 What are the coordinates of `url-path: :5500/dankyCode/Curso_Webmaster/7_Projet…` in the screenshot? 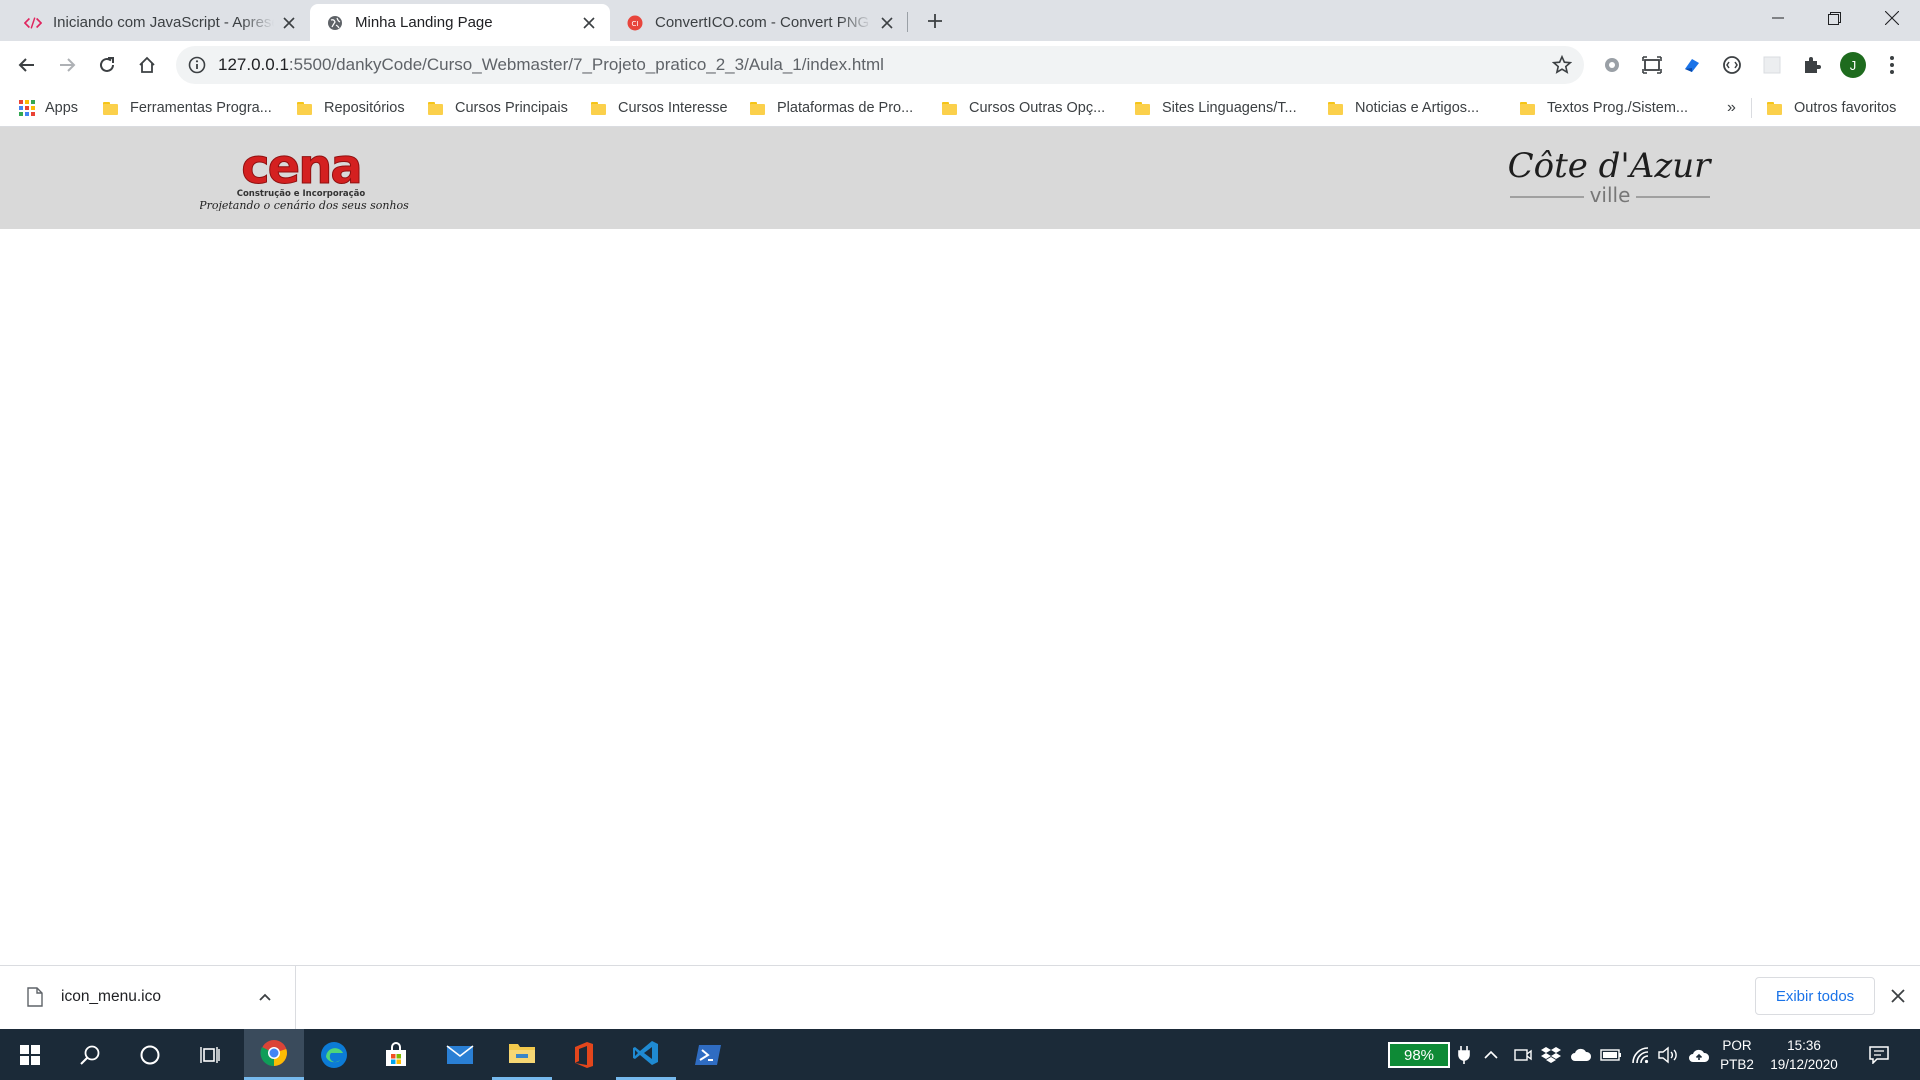 It's located at (586, 64).